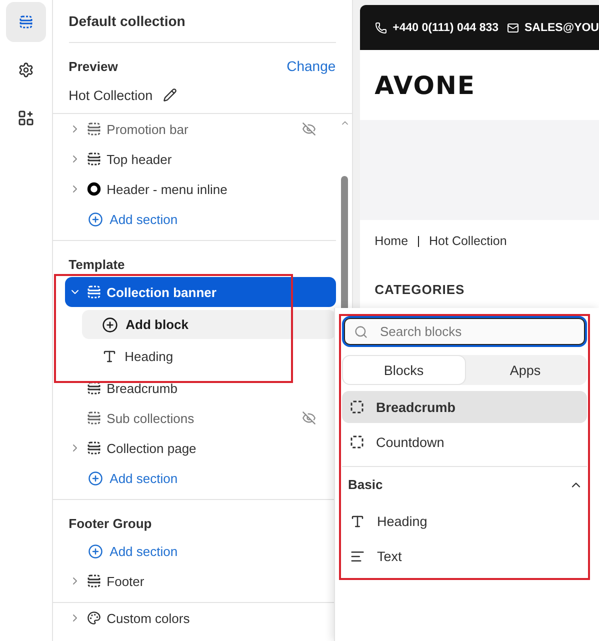 Image resolution: width=599 pixels, height=641 pixels. I want to click on block-item: Countdown, so click(464, 442).